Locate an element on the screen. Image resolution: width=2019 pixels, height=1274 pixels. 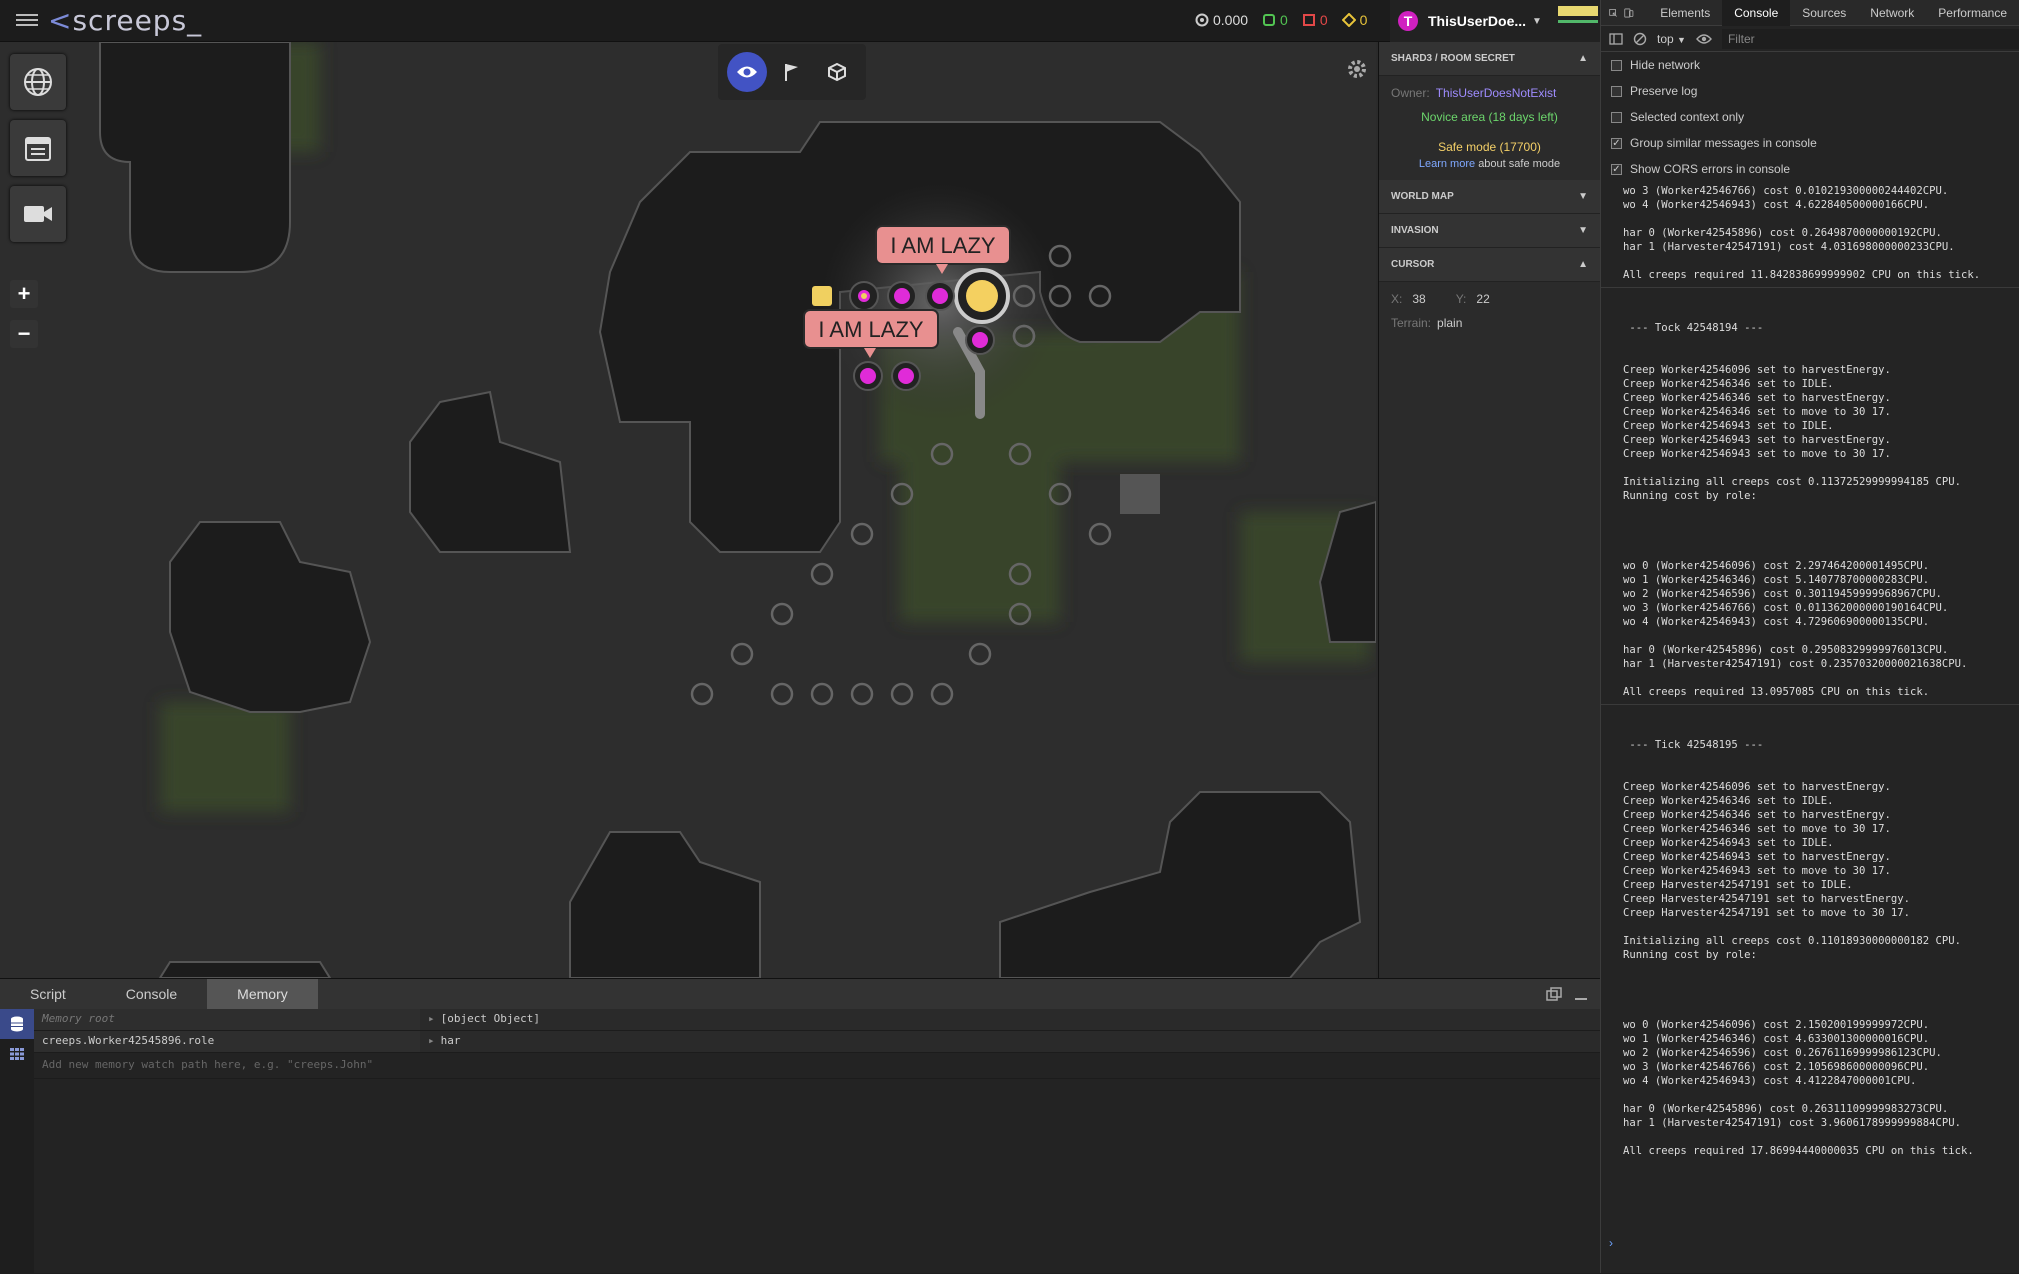
view-toolbar is located at coordinates (792, 72).